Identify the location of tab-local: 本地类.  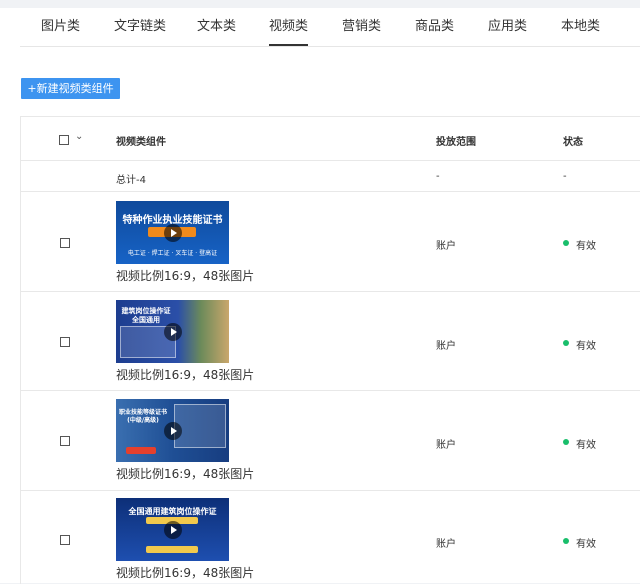
(580, 27).